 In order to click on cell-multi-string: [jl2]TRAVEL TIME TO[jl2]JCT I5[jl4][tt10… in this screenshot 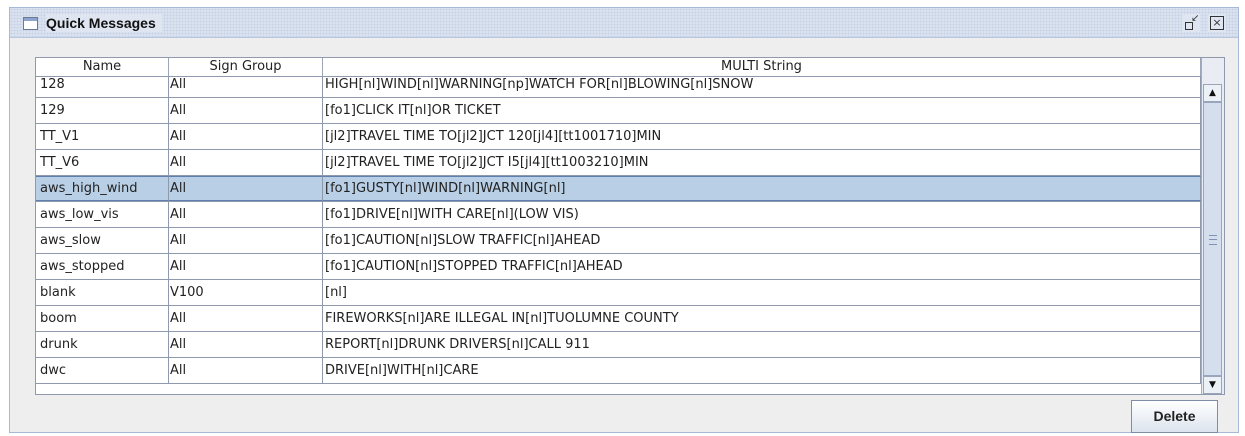, I will do `click(762, 162)`.